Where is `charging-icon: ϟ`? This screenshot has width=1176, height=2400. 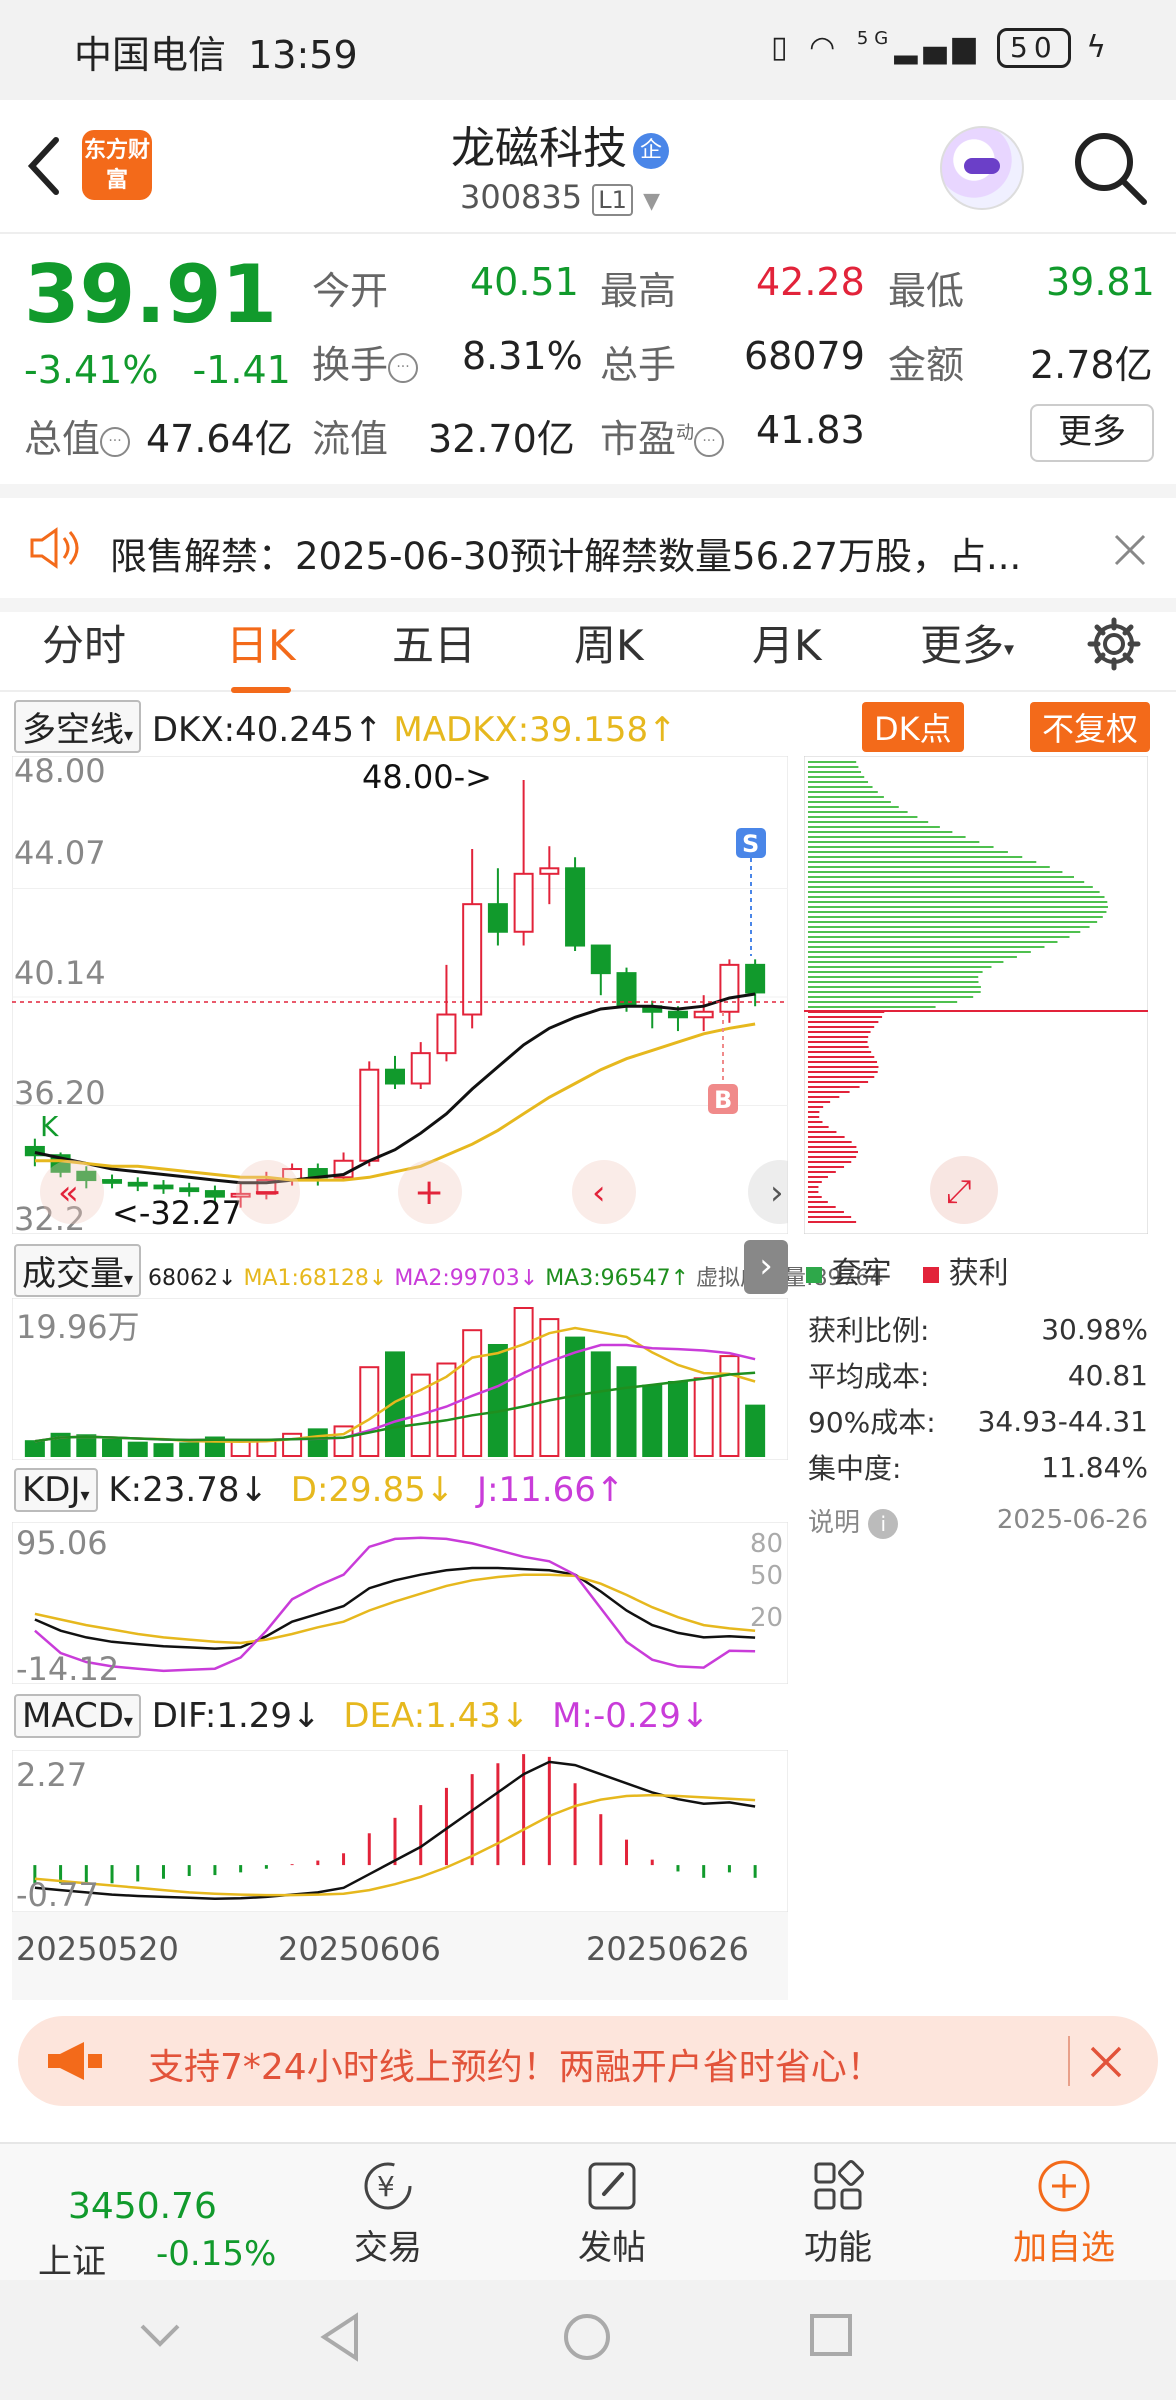 charging-icon: ϟ is located at coordinates (1099, 47).